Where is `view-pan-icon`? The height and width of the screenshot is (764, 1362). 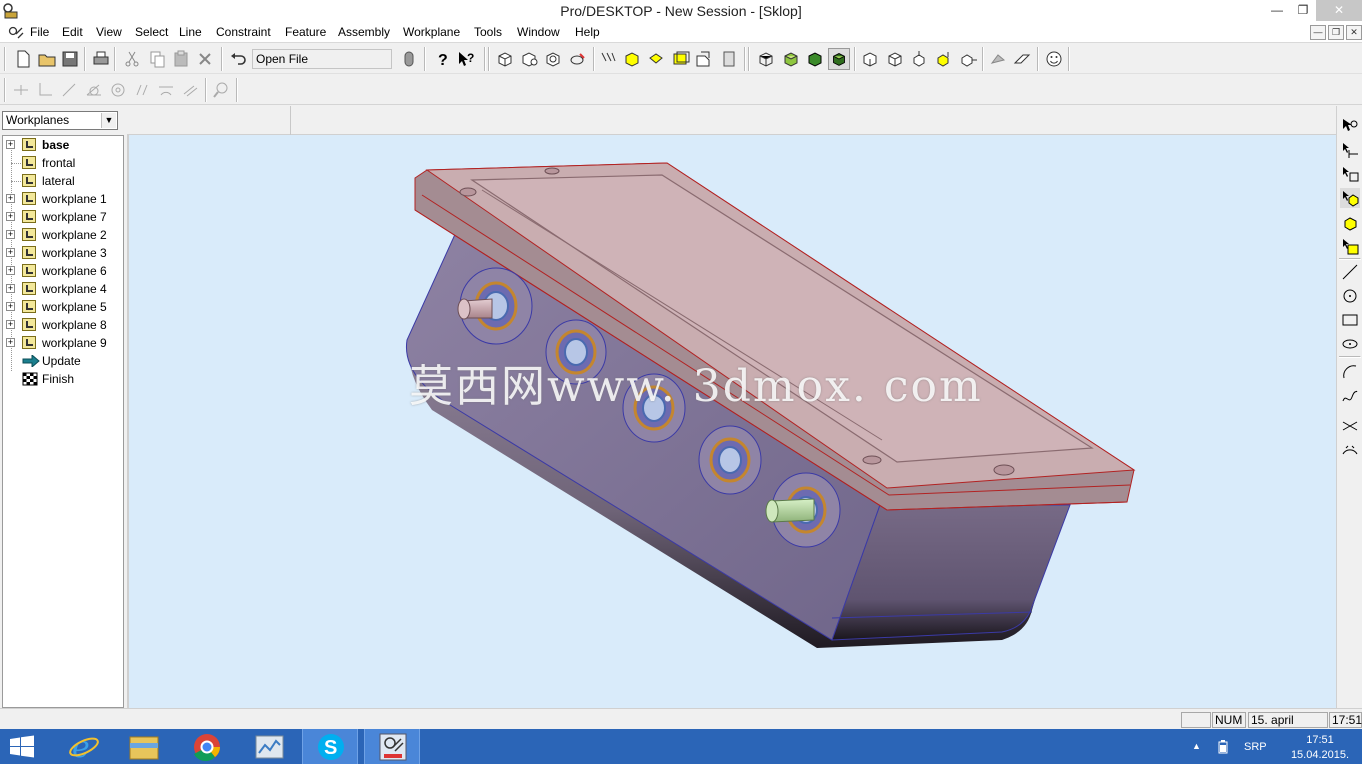 view-pan-icon is located at coordinates (529, 59).